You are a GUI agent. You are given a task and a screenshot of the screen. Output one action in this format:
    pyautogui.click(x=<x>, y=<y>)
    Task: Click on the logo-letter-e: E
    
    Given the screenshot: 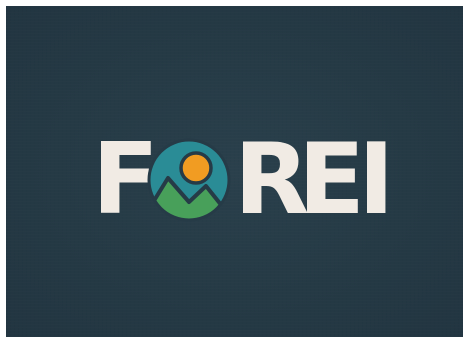 What is the action you would take?
    pyautogui.click(x=331, y=180)
    